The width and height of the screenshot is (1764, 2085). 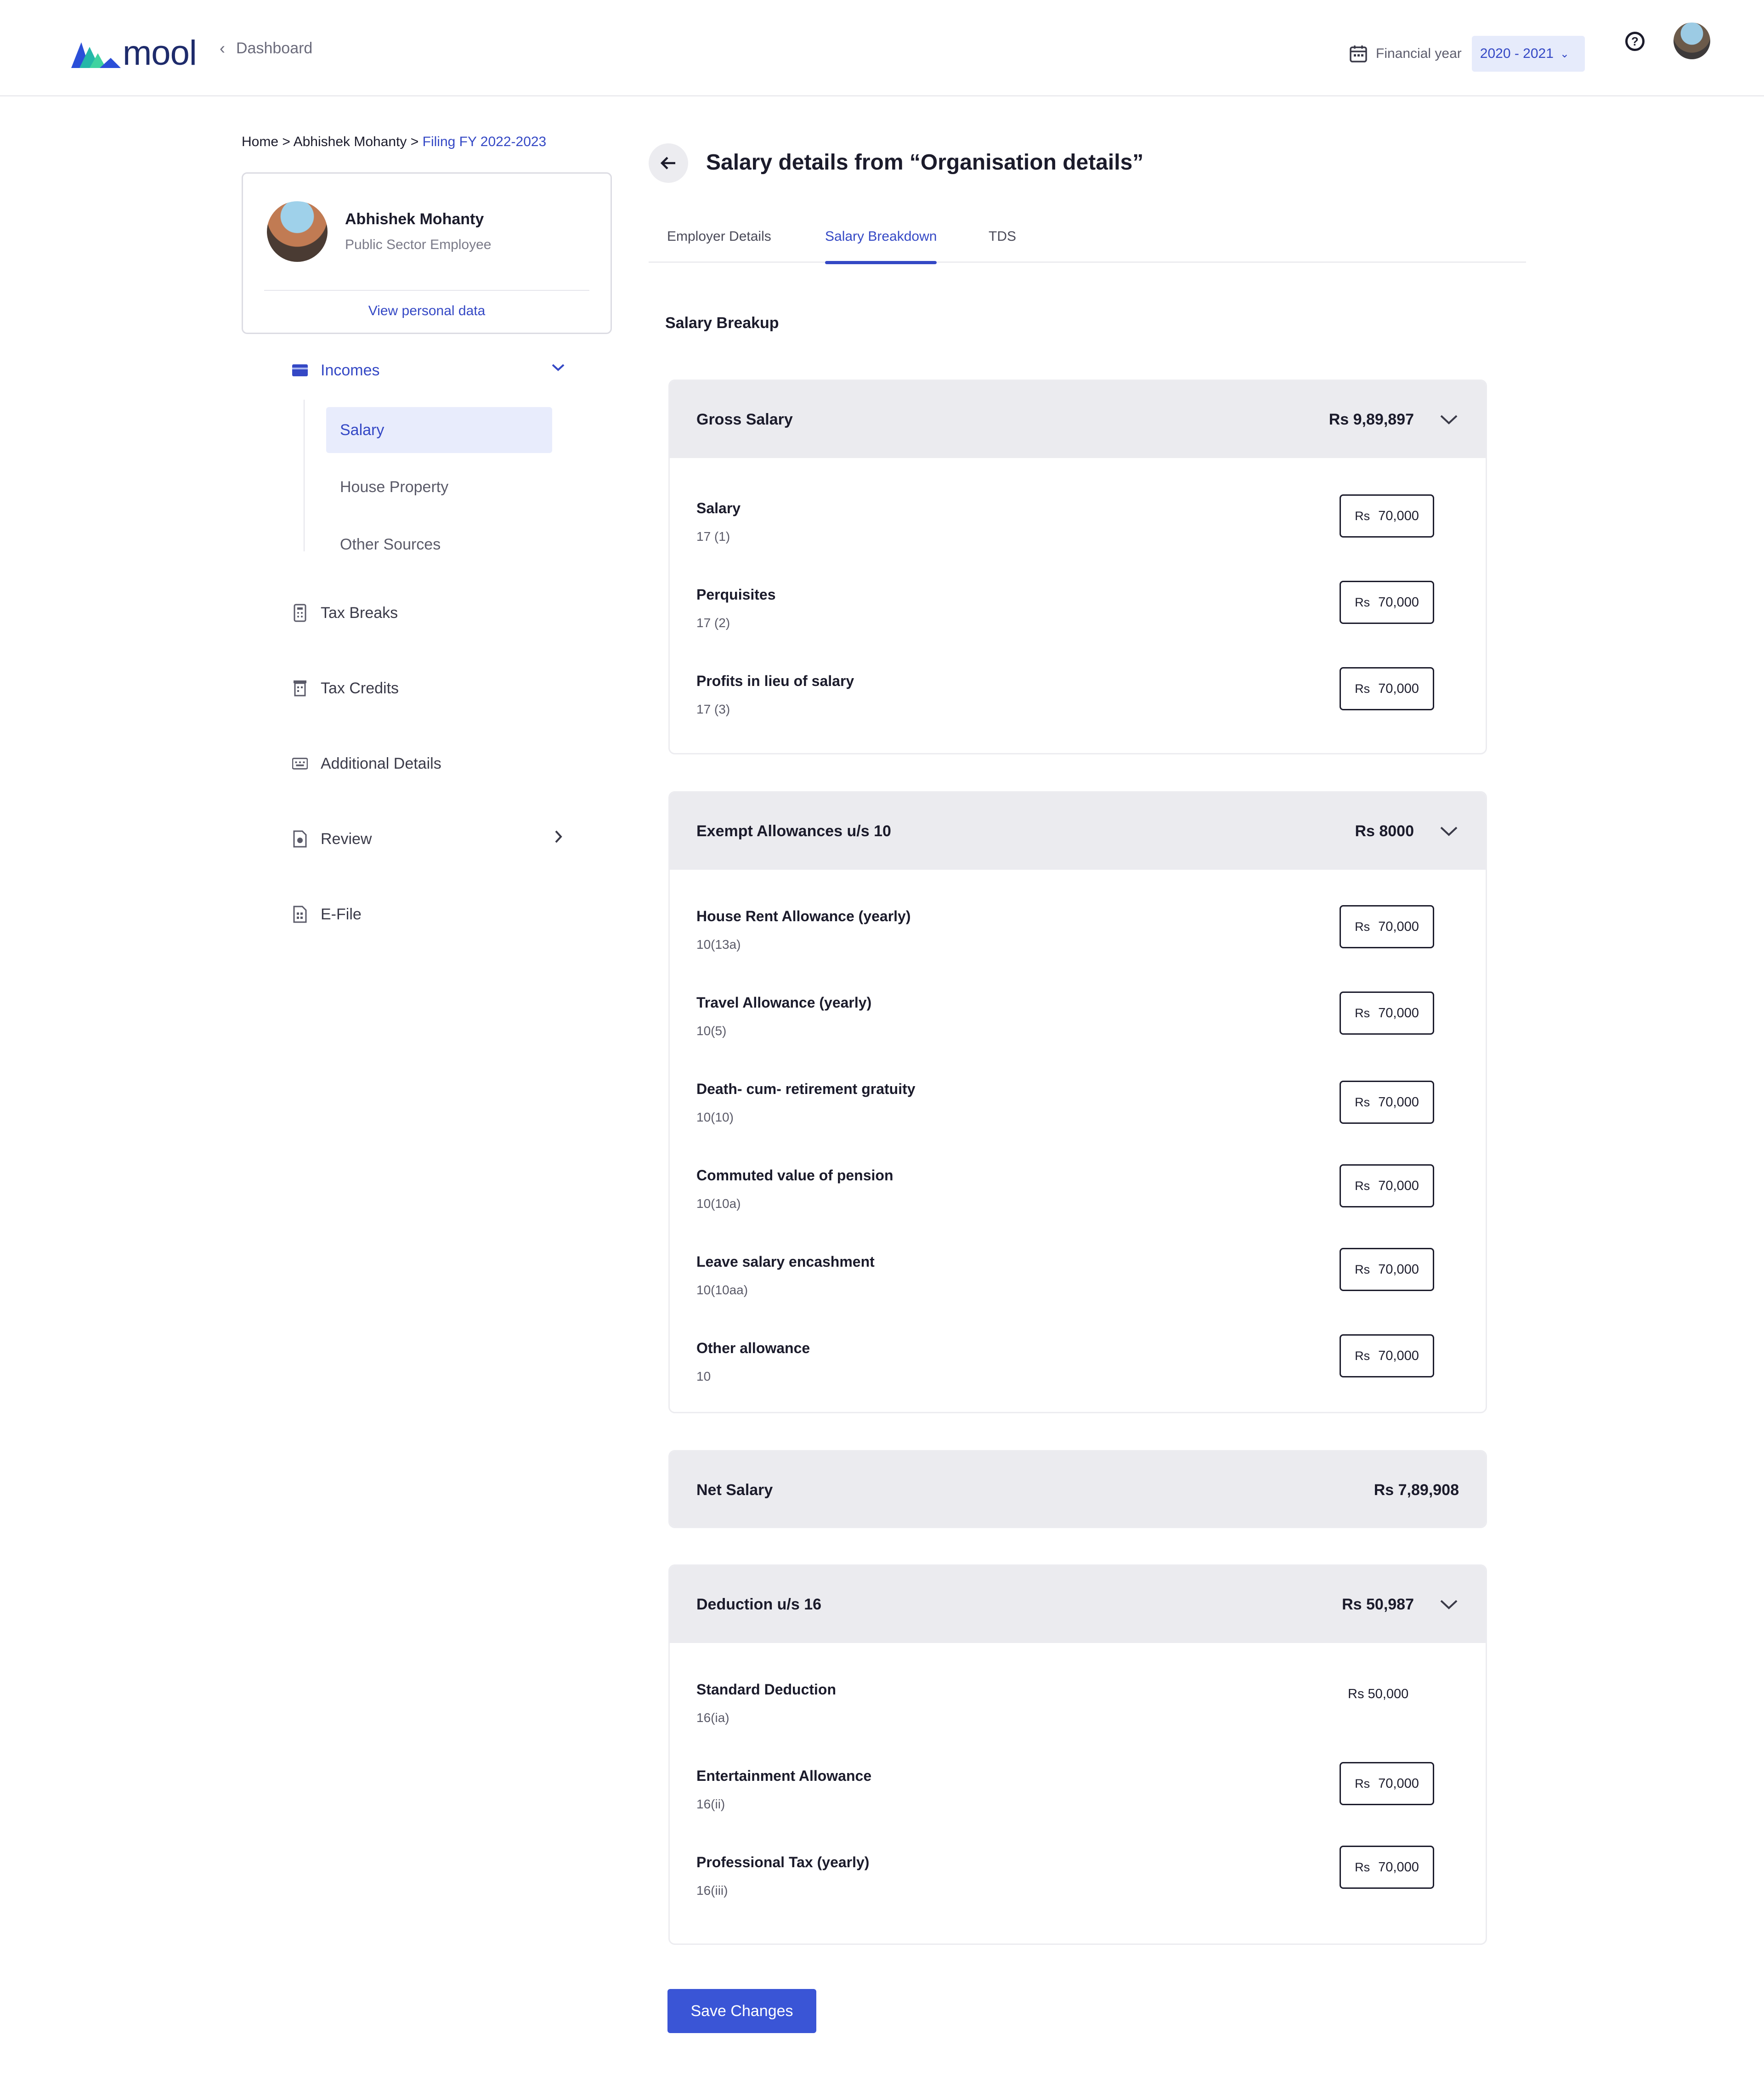 I want to click on row-code: 10(10a), so click(x=719, y=1203).